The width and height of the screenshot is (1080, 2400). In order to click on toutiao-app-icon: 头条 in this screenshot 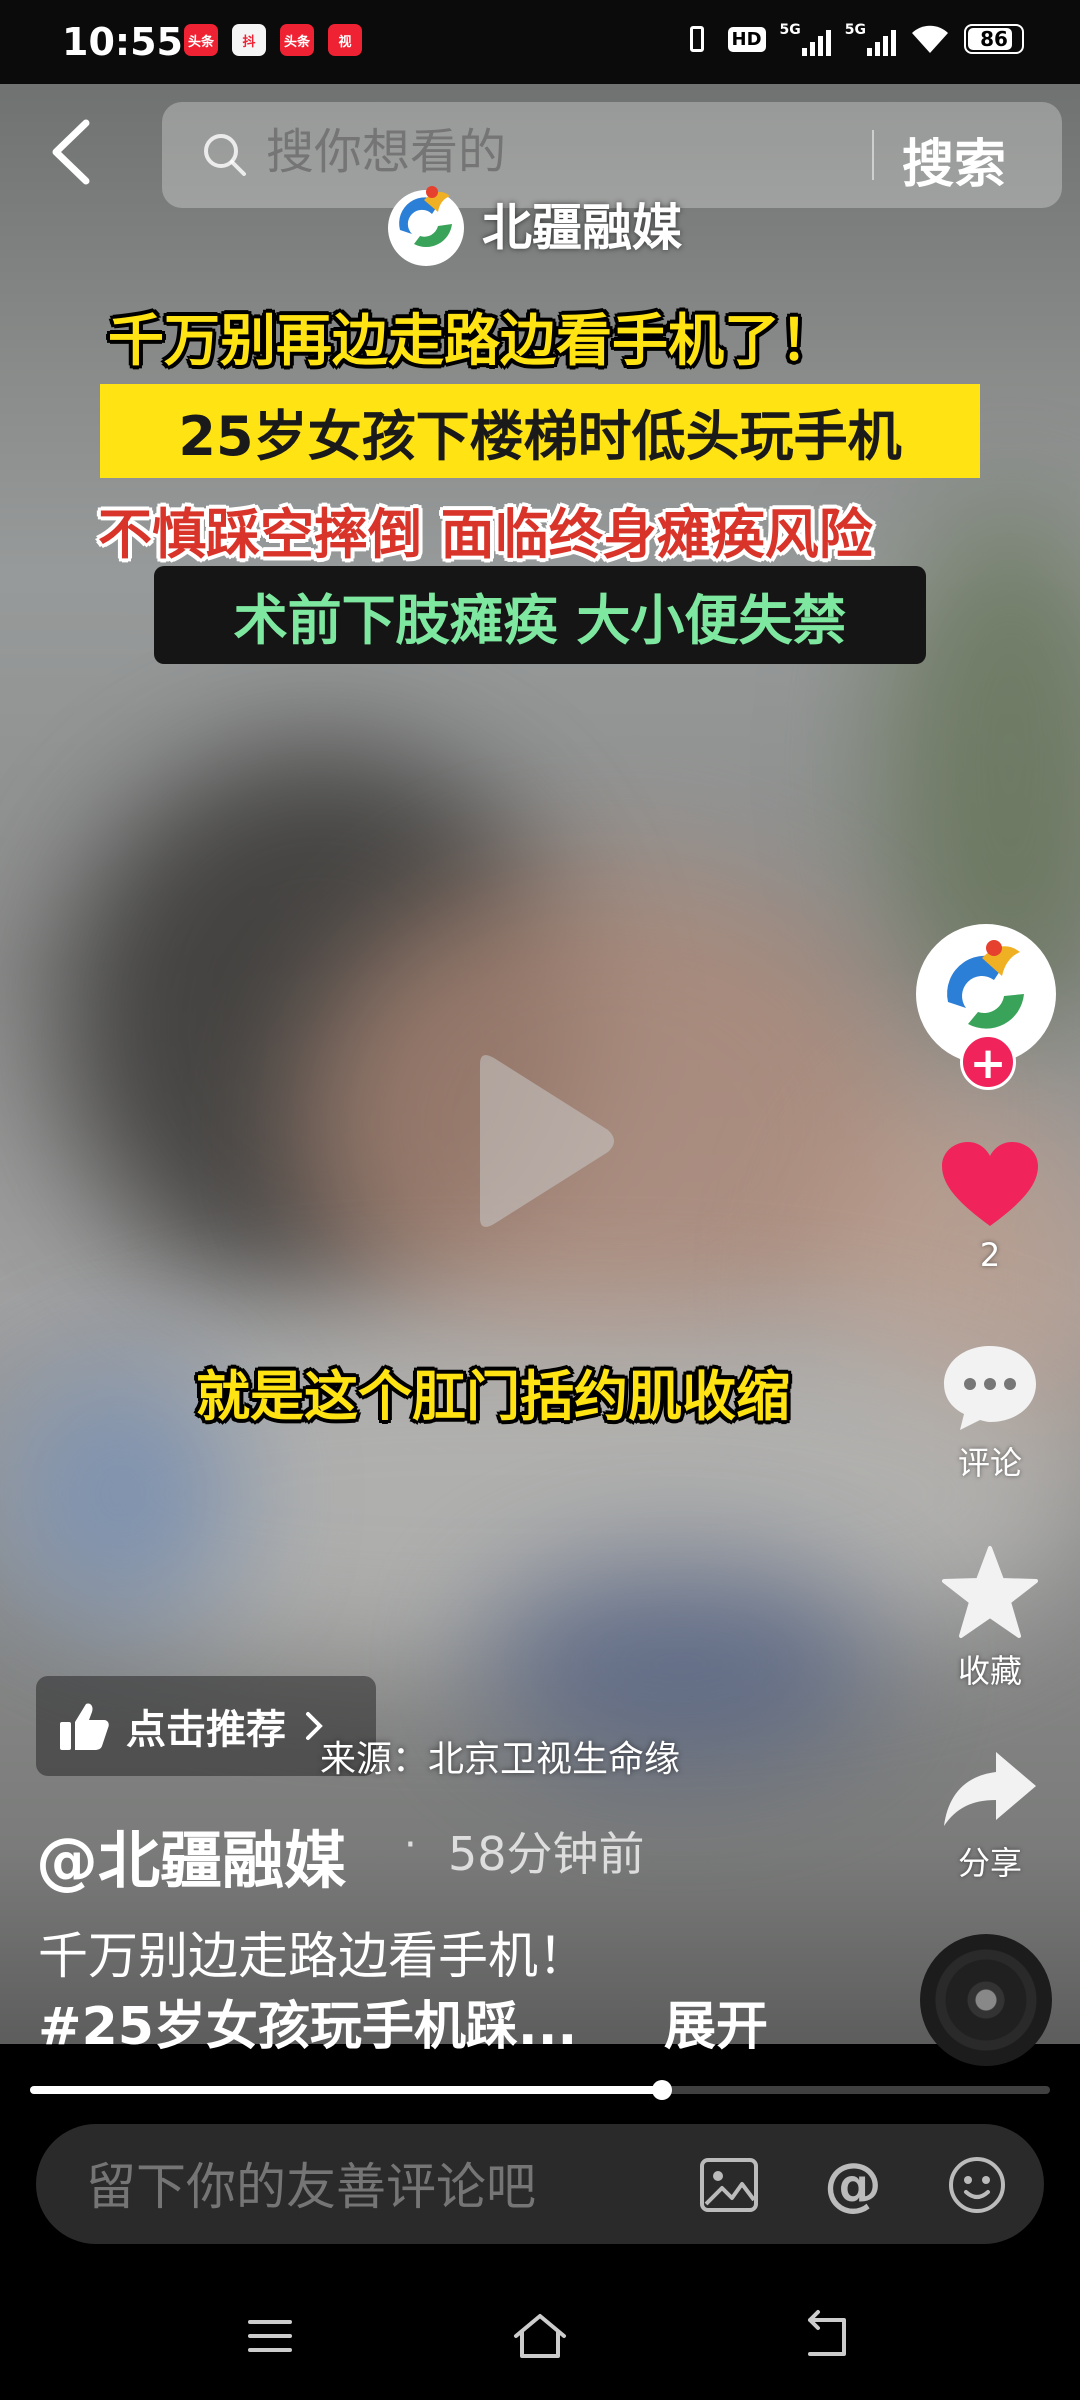, I will do `click(201, 40)`.